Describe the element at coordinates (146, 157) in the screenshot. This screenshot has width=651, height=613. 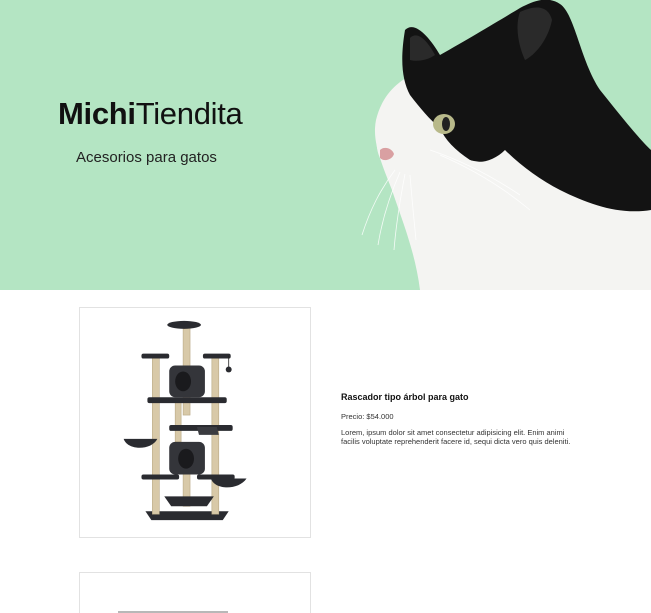
I see `brand-tagline: Acesorios para gatos` at that location.